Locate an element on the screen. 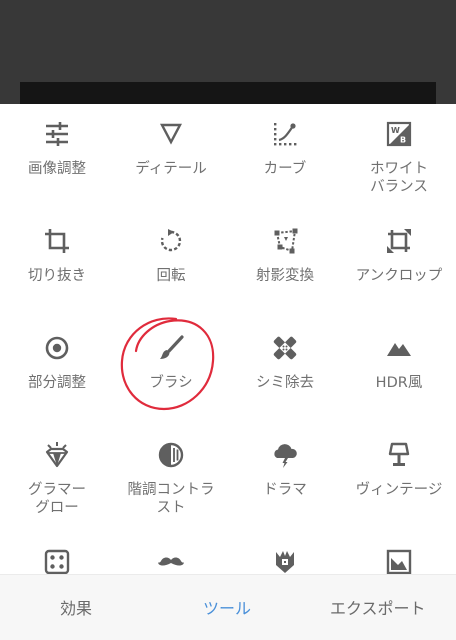 This screenshot has height=640, width=456. tab-effects: 効果 is located at coordinates (76, 609).